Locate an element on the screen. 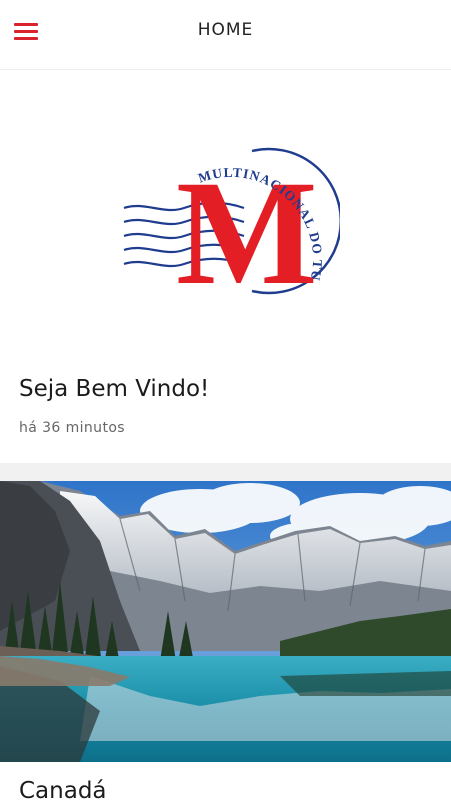  top-app-bar: HOME is located at coordinates (225, 35).